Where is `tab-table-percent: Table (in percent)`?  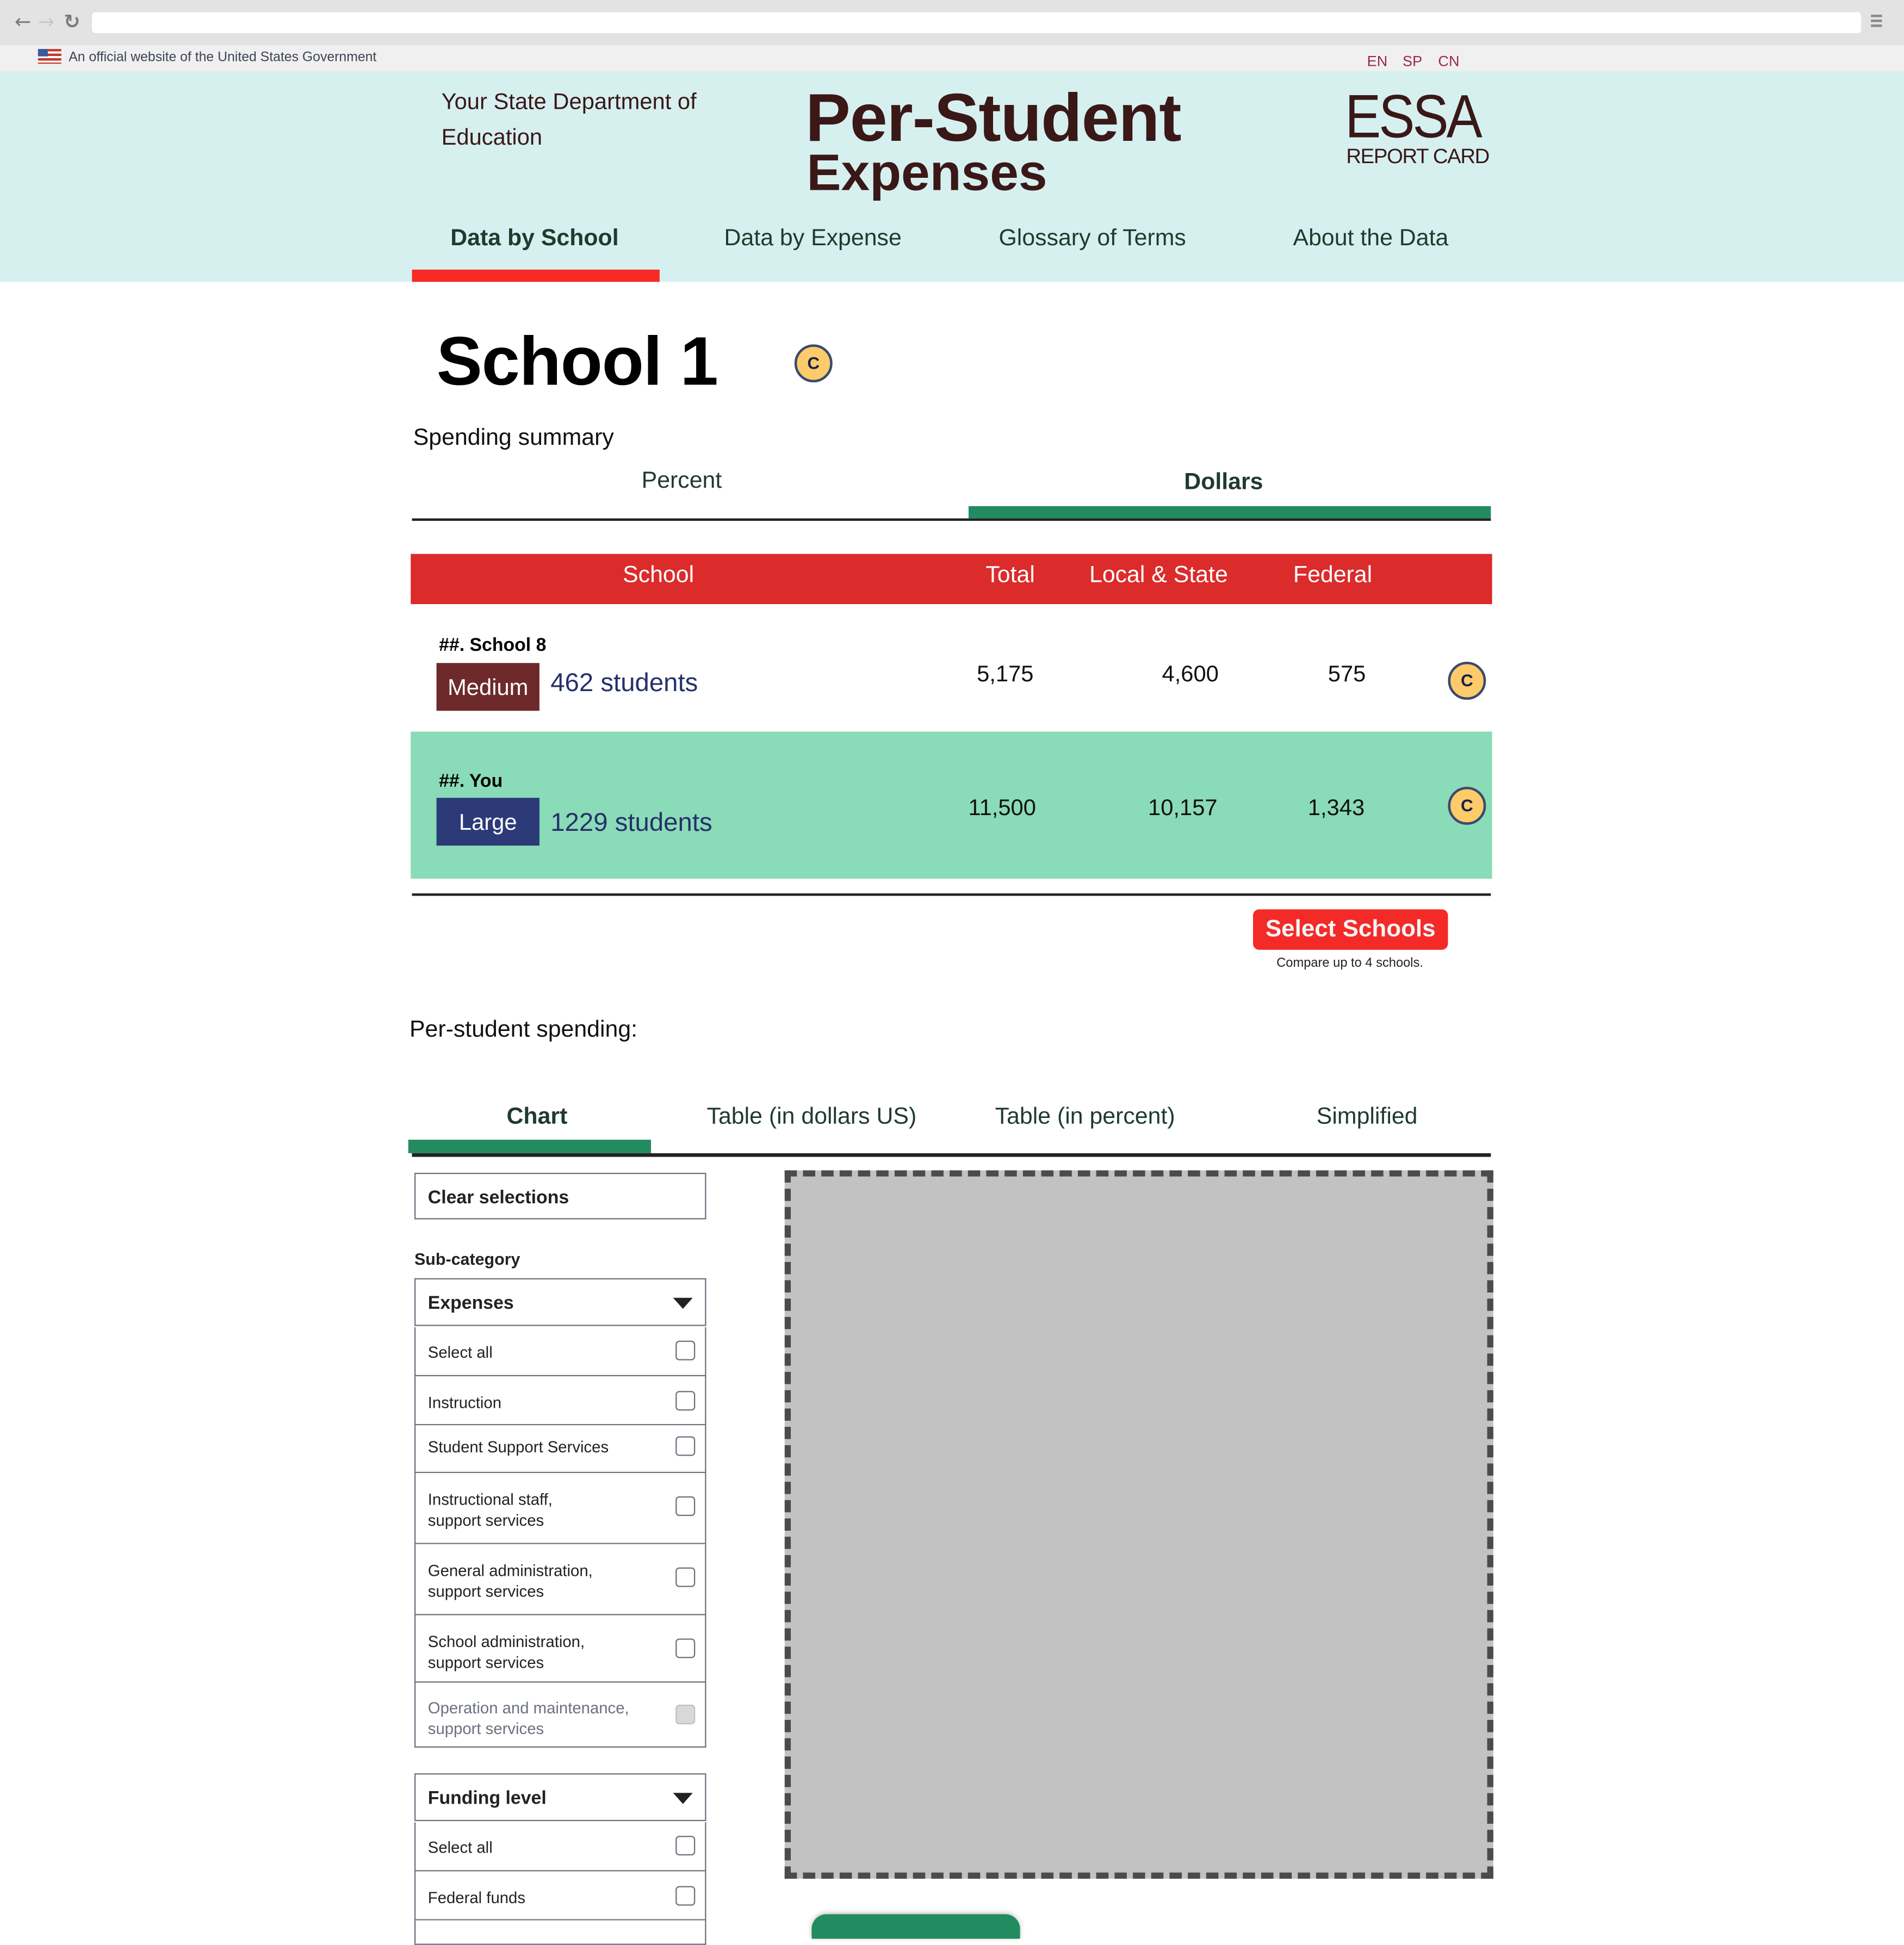 tab-table-percent: Table (in percent) is located at coordinates (1085, 1118).